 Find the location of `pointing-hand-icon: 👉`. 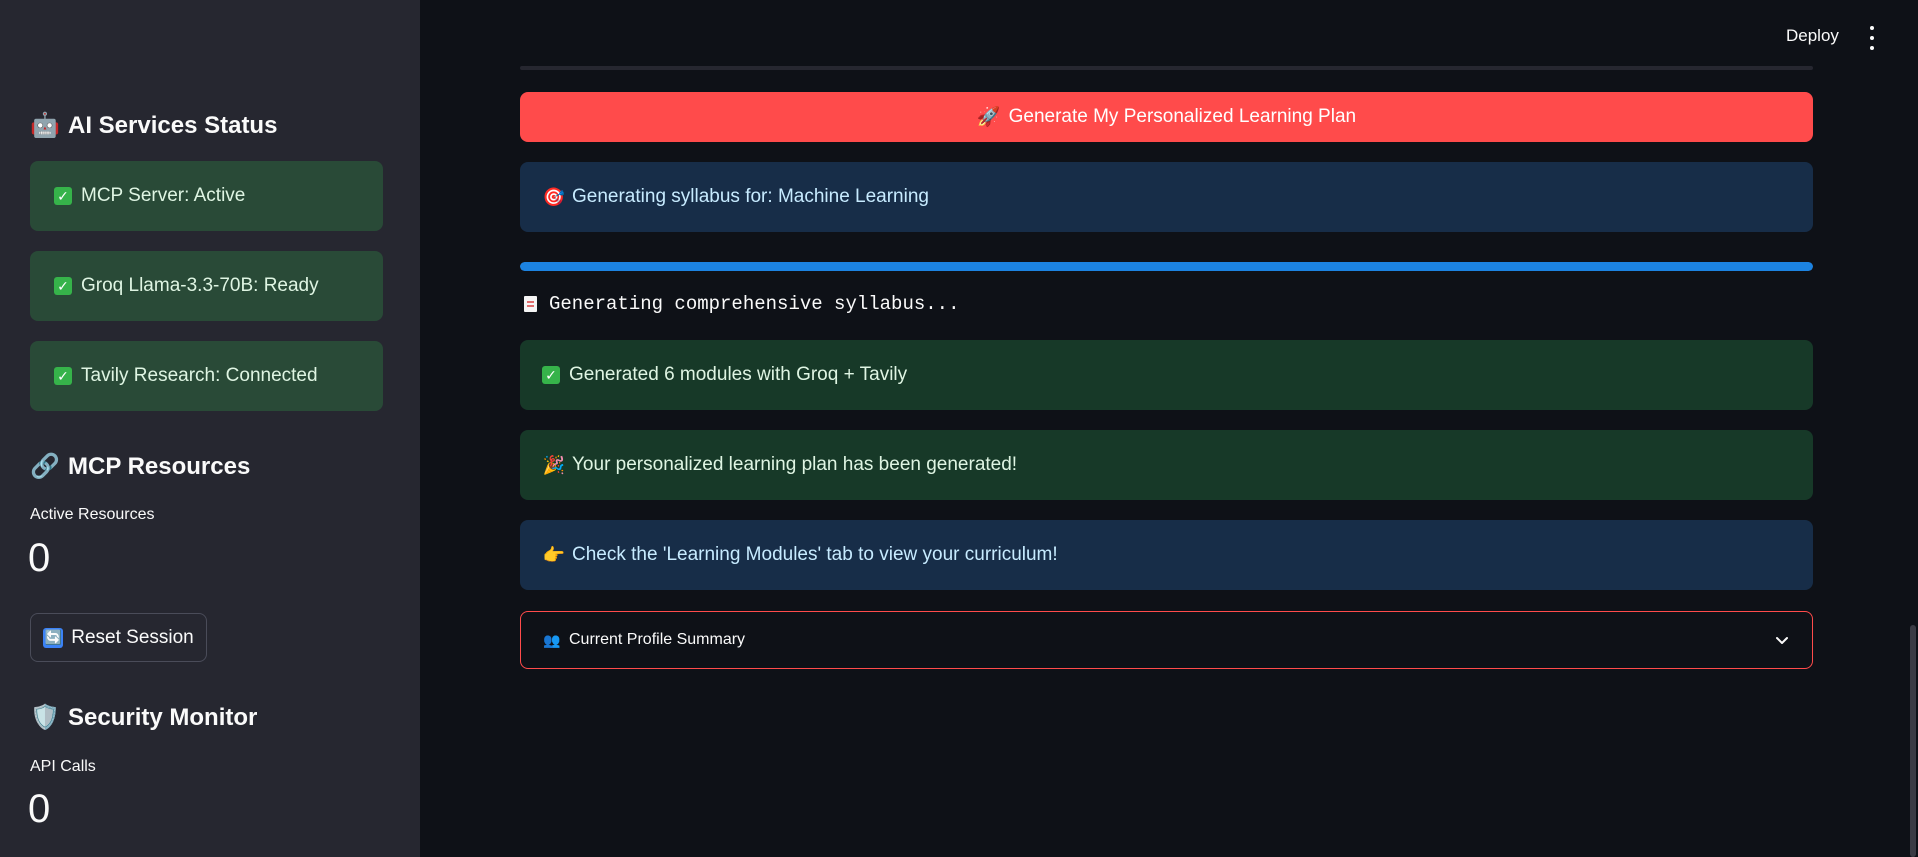

pointing-hand-icon: 👉 is located at coordinates (554, 554).